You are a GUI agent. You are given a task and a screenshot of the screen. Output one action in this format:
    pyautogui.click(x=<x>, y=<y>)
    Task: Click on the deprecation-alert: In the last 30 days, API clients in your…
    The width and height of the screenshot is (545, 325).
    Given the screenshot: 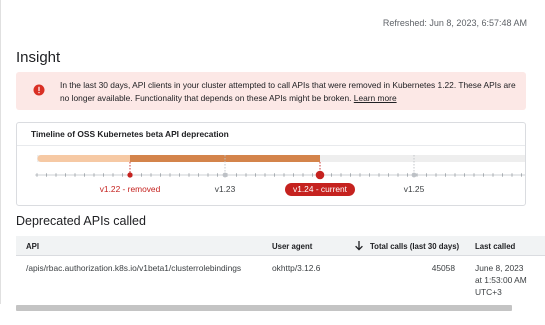 What is the action you would take?
    pyautogui.click(x=271, y=91)
    